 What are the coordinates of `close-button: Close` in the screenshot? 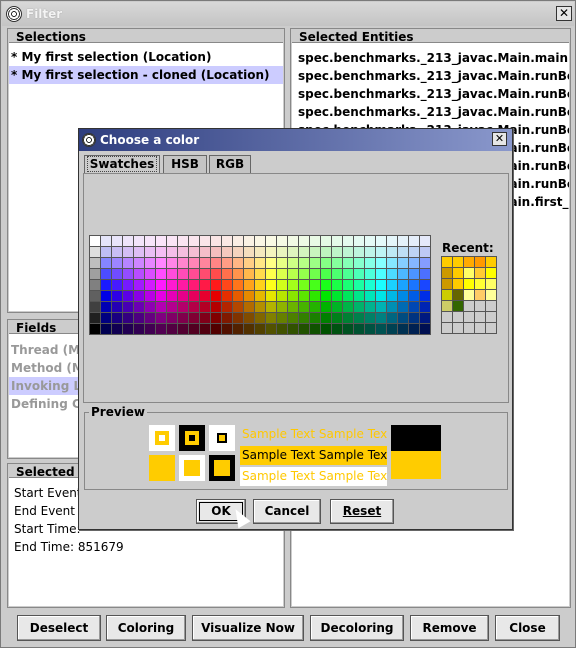 It's located at (527, 628).